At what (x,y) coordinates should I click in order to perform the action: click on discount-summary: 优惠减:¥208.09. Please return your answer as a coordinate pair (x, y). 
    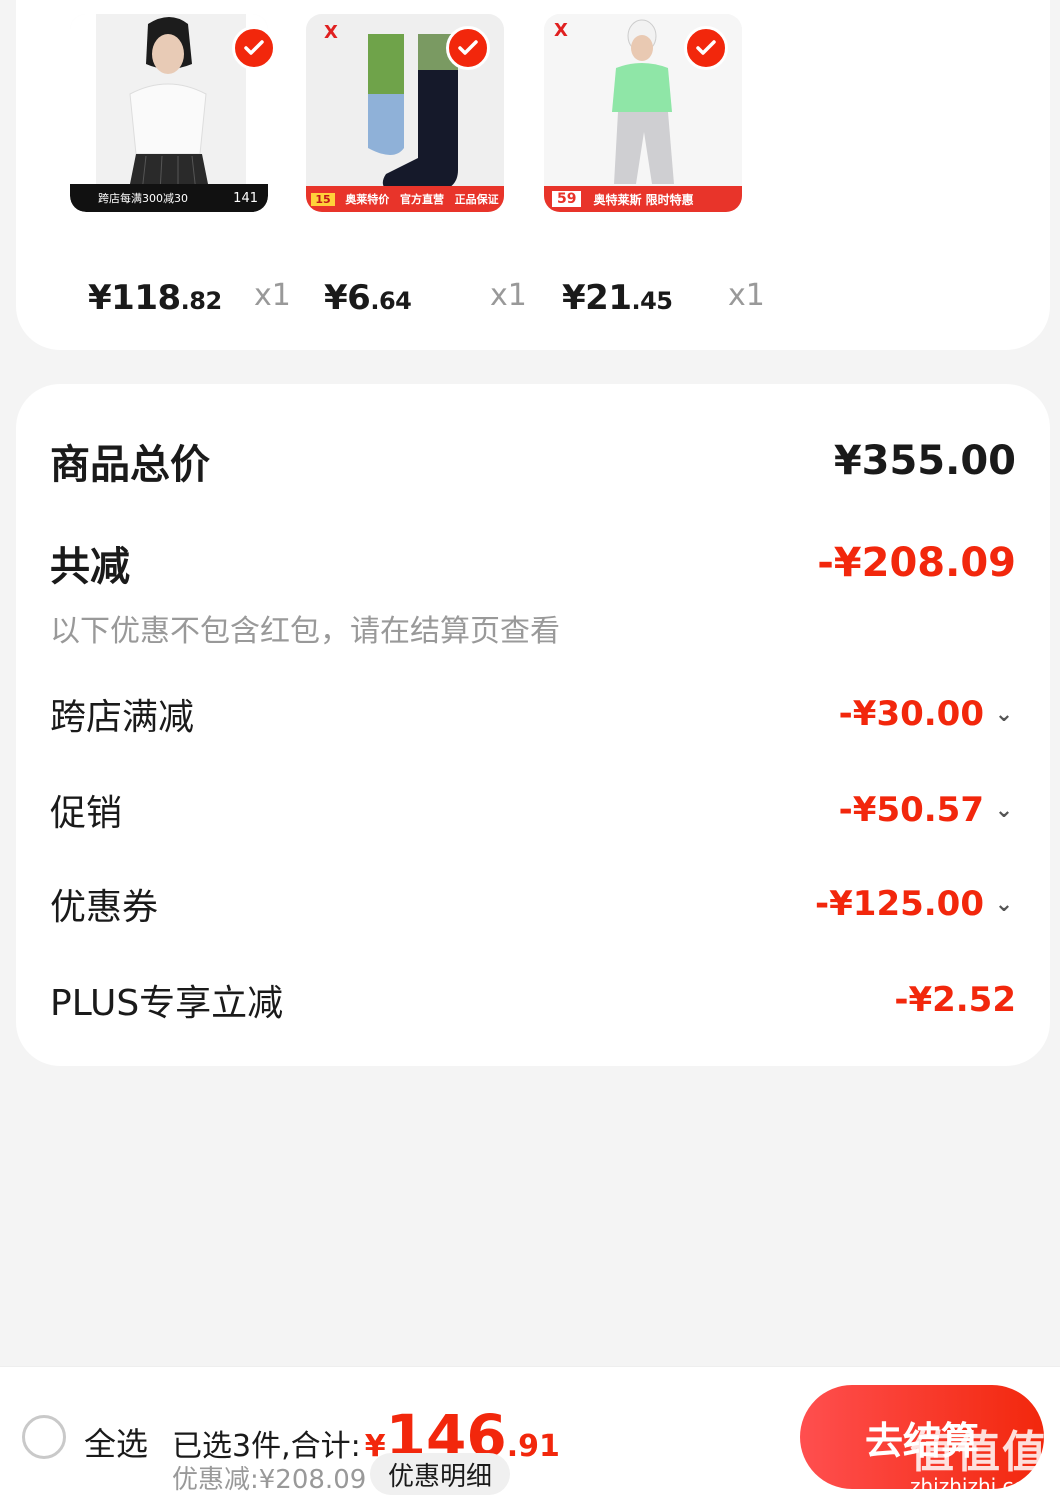
    Looking at the image, I should click on (269, 1480).